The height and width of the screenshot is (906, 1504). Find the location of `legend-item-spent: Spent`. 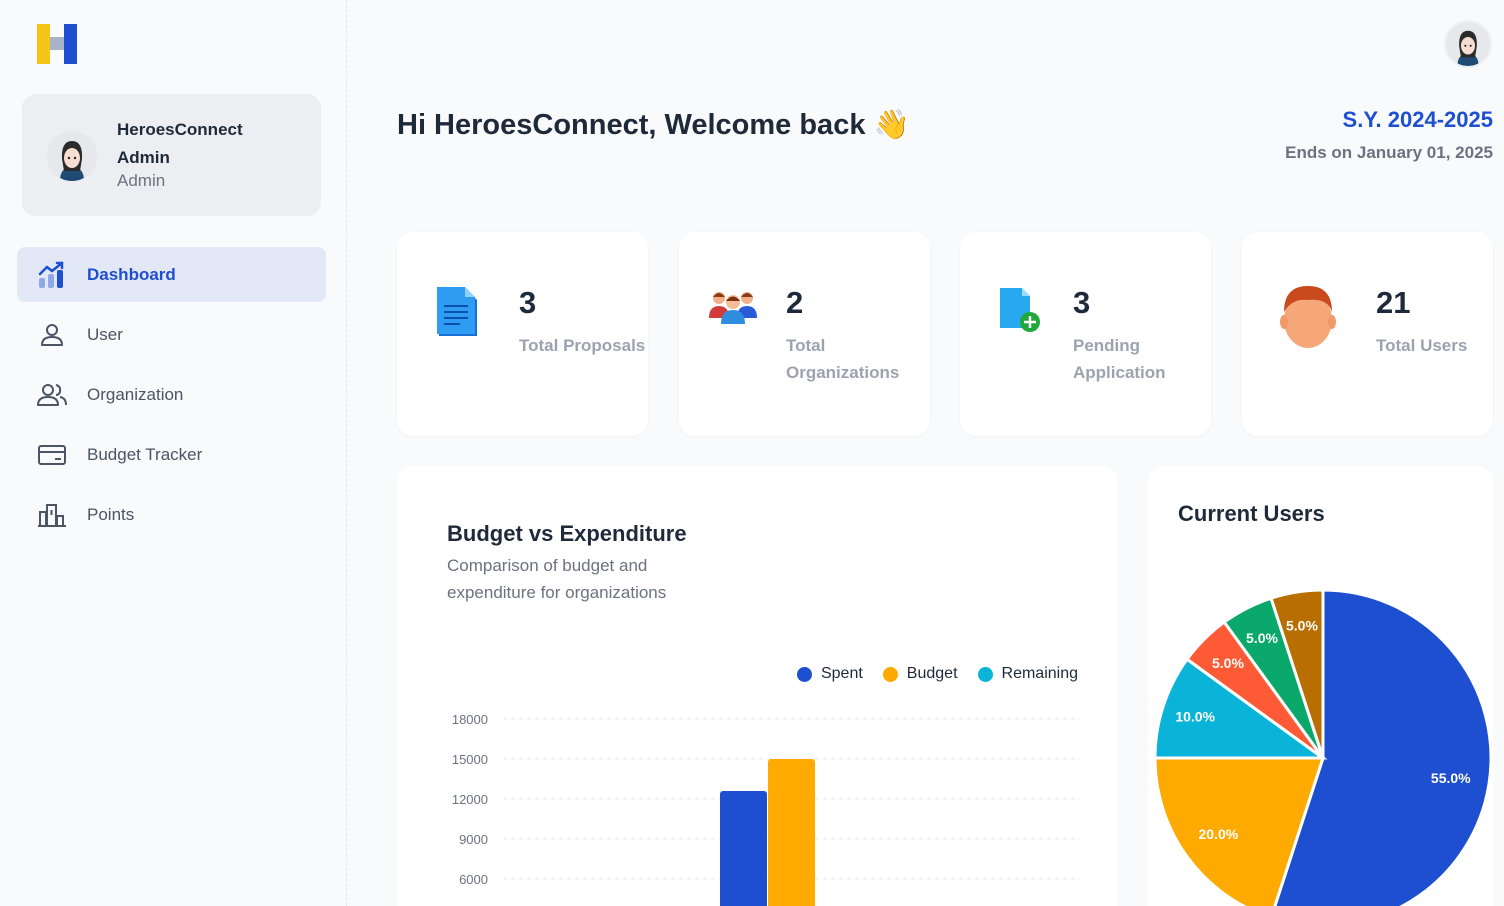

legend-item-spent: Spent is located at coordinates (829, 674).